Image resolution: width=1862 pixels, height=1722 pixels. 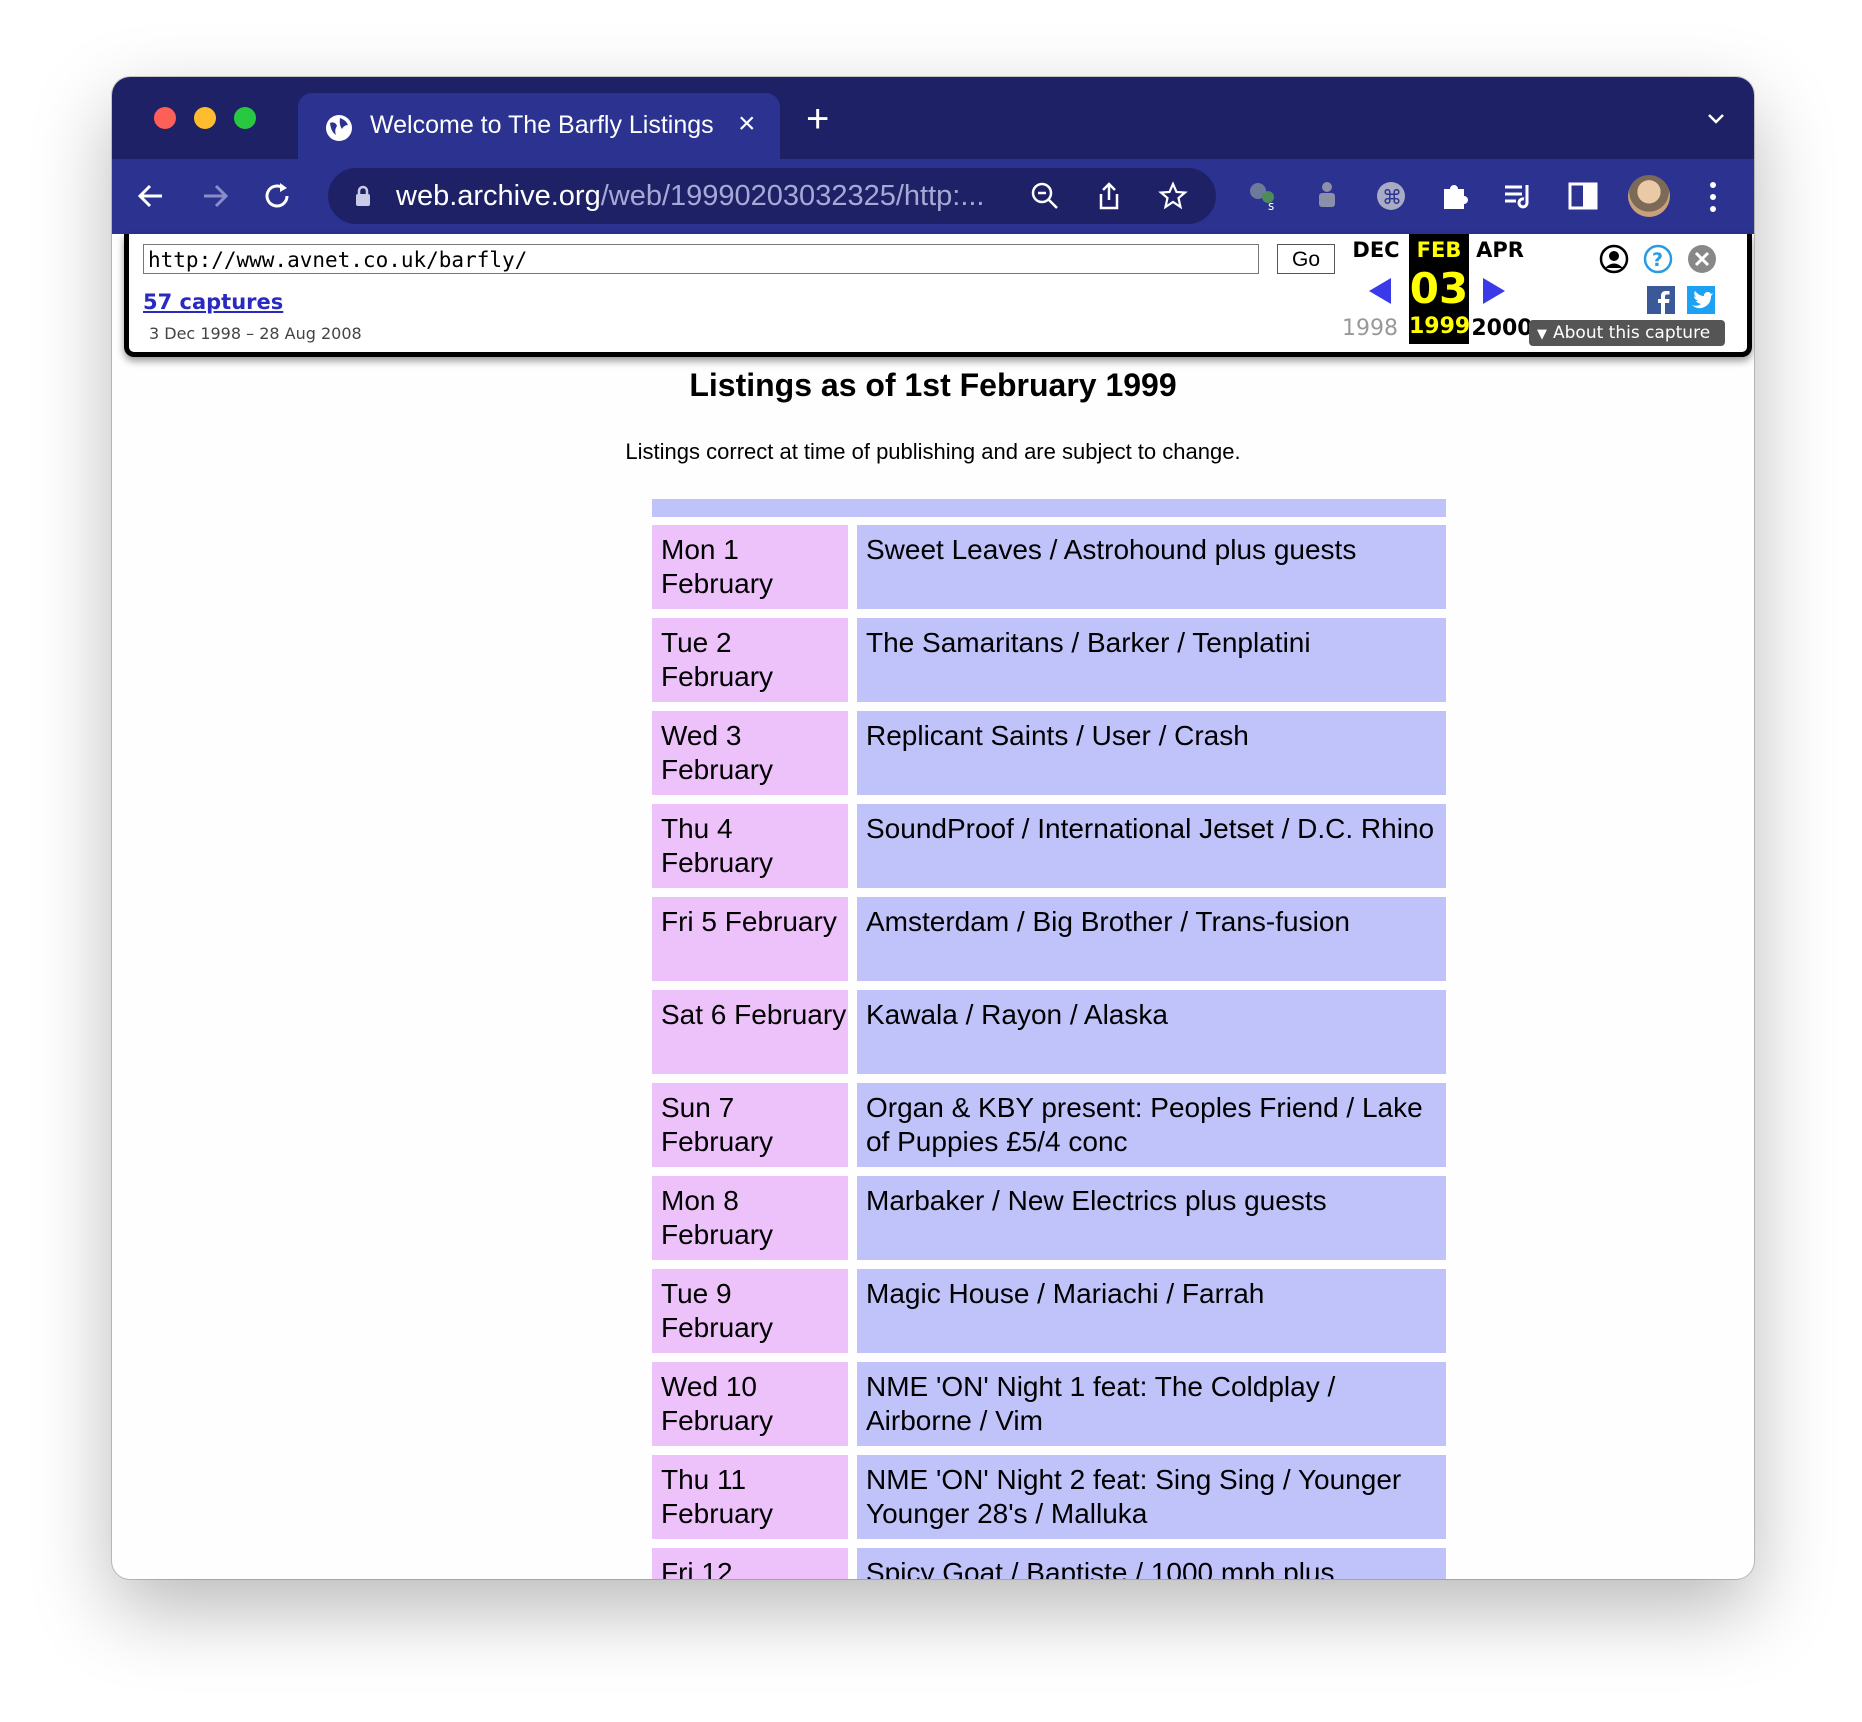 I want to click on zoom-icon, so click(x=1045, y=196).